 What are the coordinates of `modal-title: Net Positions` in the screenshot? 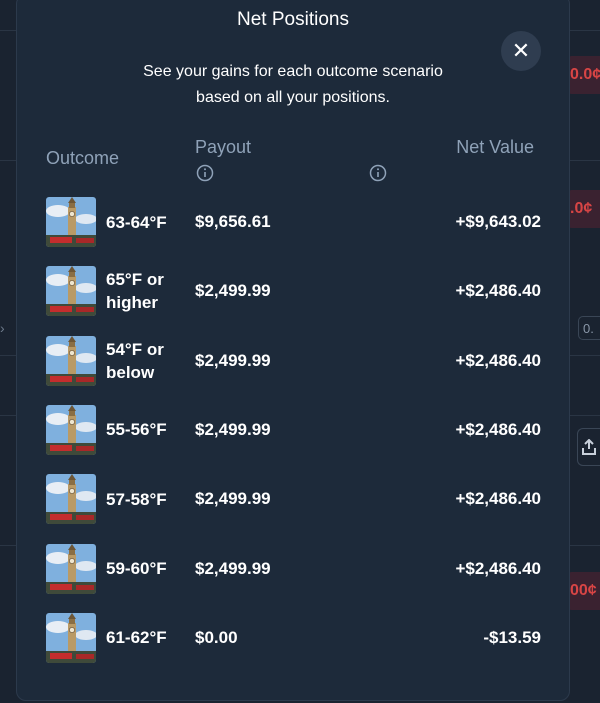 It's located at (293, 19).